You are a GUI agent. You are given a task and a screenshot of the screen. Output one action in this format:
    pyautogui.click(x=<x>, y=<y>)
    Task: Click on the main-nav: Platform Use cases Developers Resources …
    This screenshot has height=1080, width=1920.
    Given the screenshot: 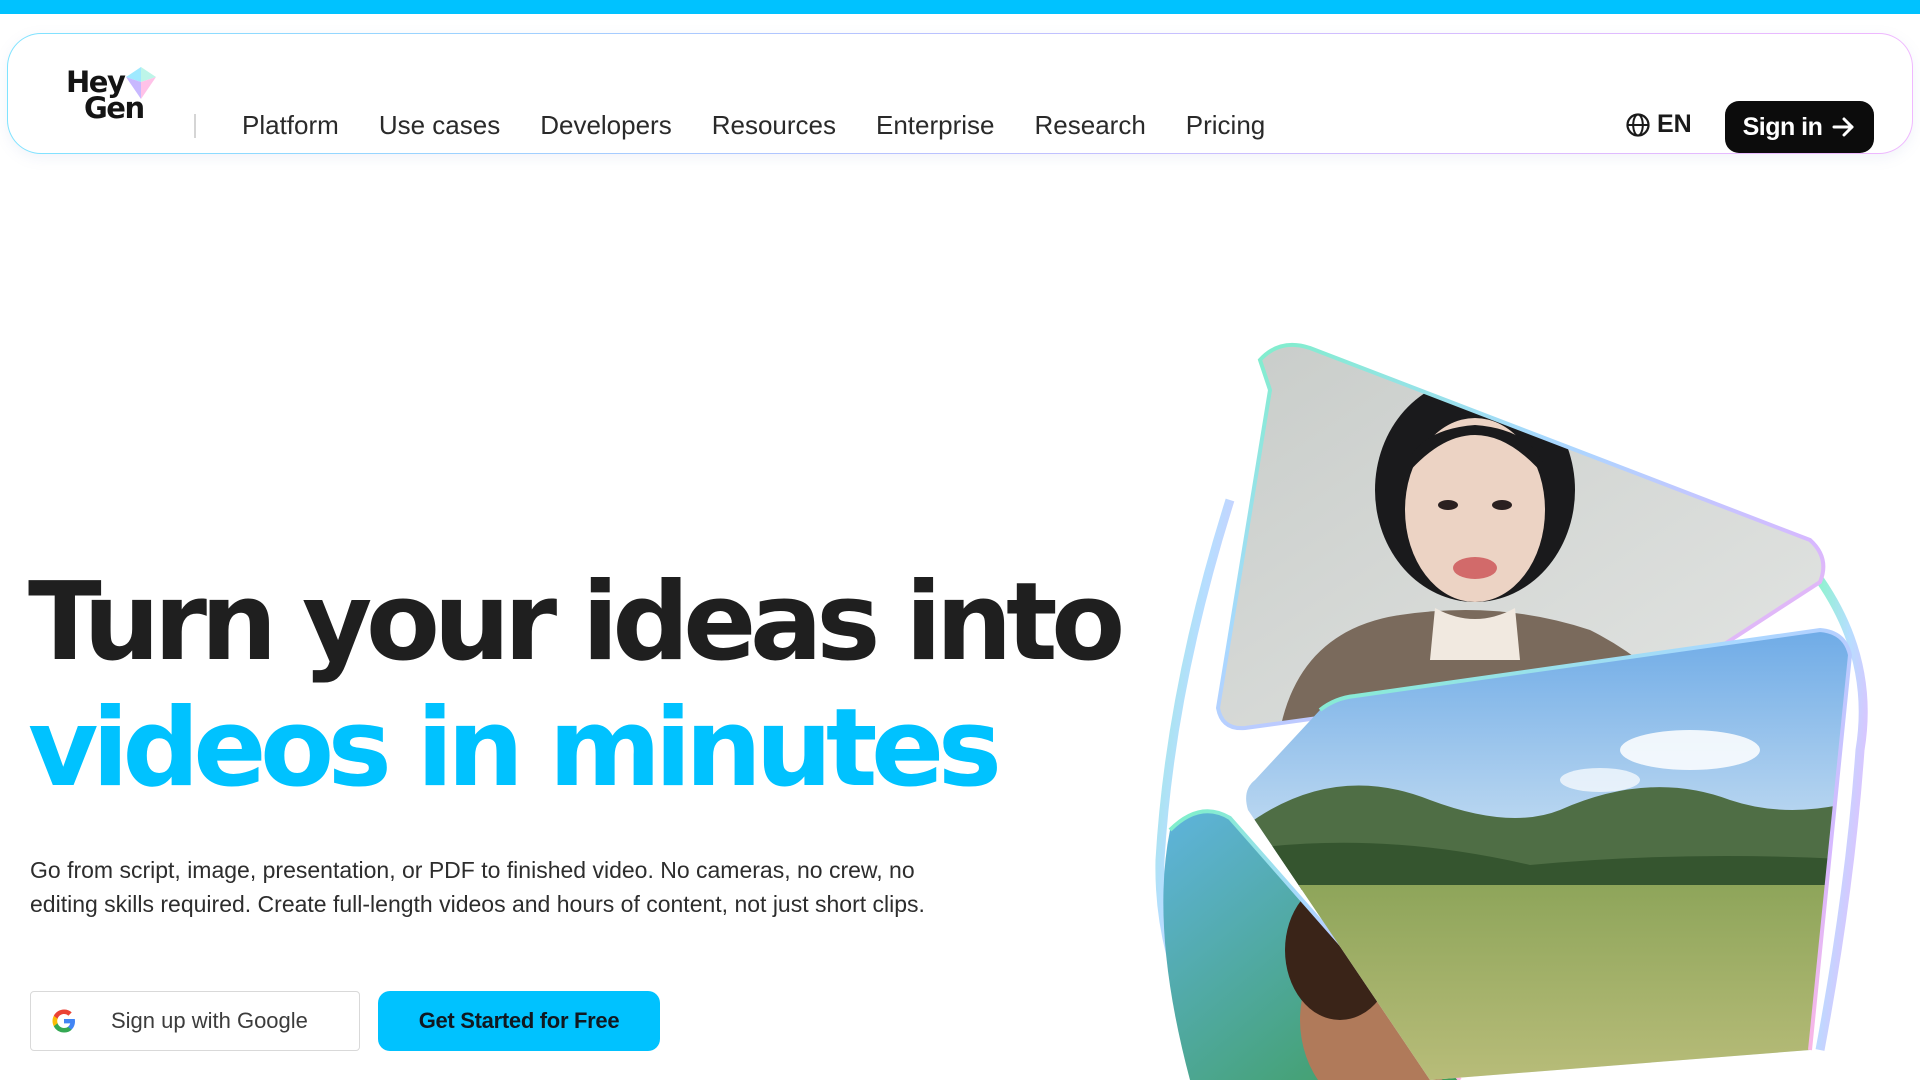 What is the action you would take?
    pyautogui.click(x=753, y=125)
    